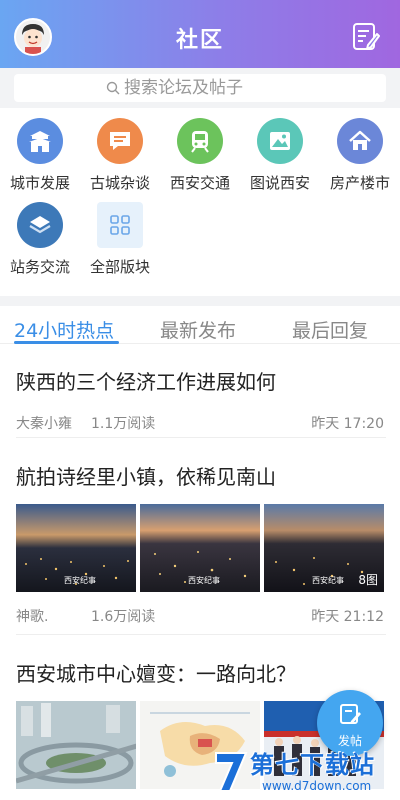  What do you see at coordinates (123, 617) in the screenshot?
I see `post-reads: 1.6万阅读` at bounding box center [123, 617].